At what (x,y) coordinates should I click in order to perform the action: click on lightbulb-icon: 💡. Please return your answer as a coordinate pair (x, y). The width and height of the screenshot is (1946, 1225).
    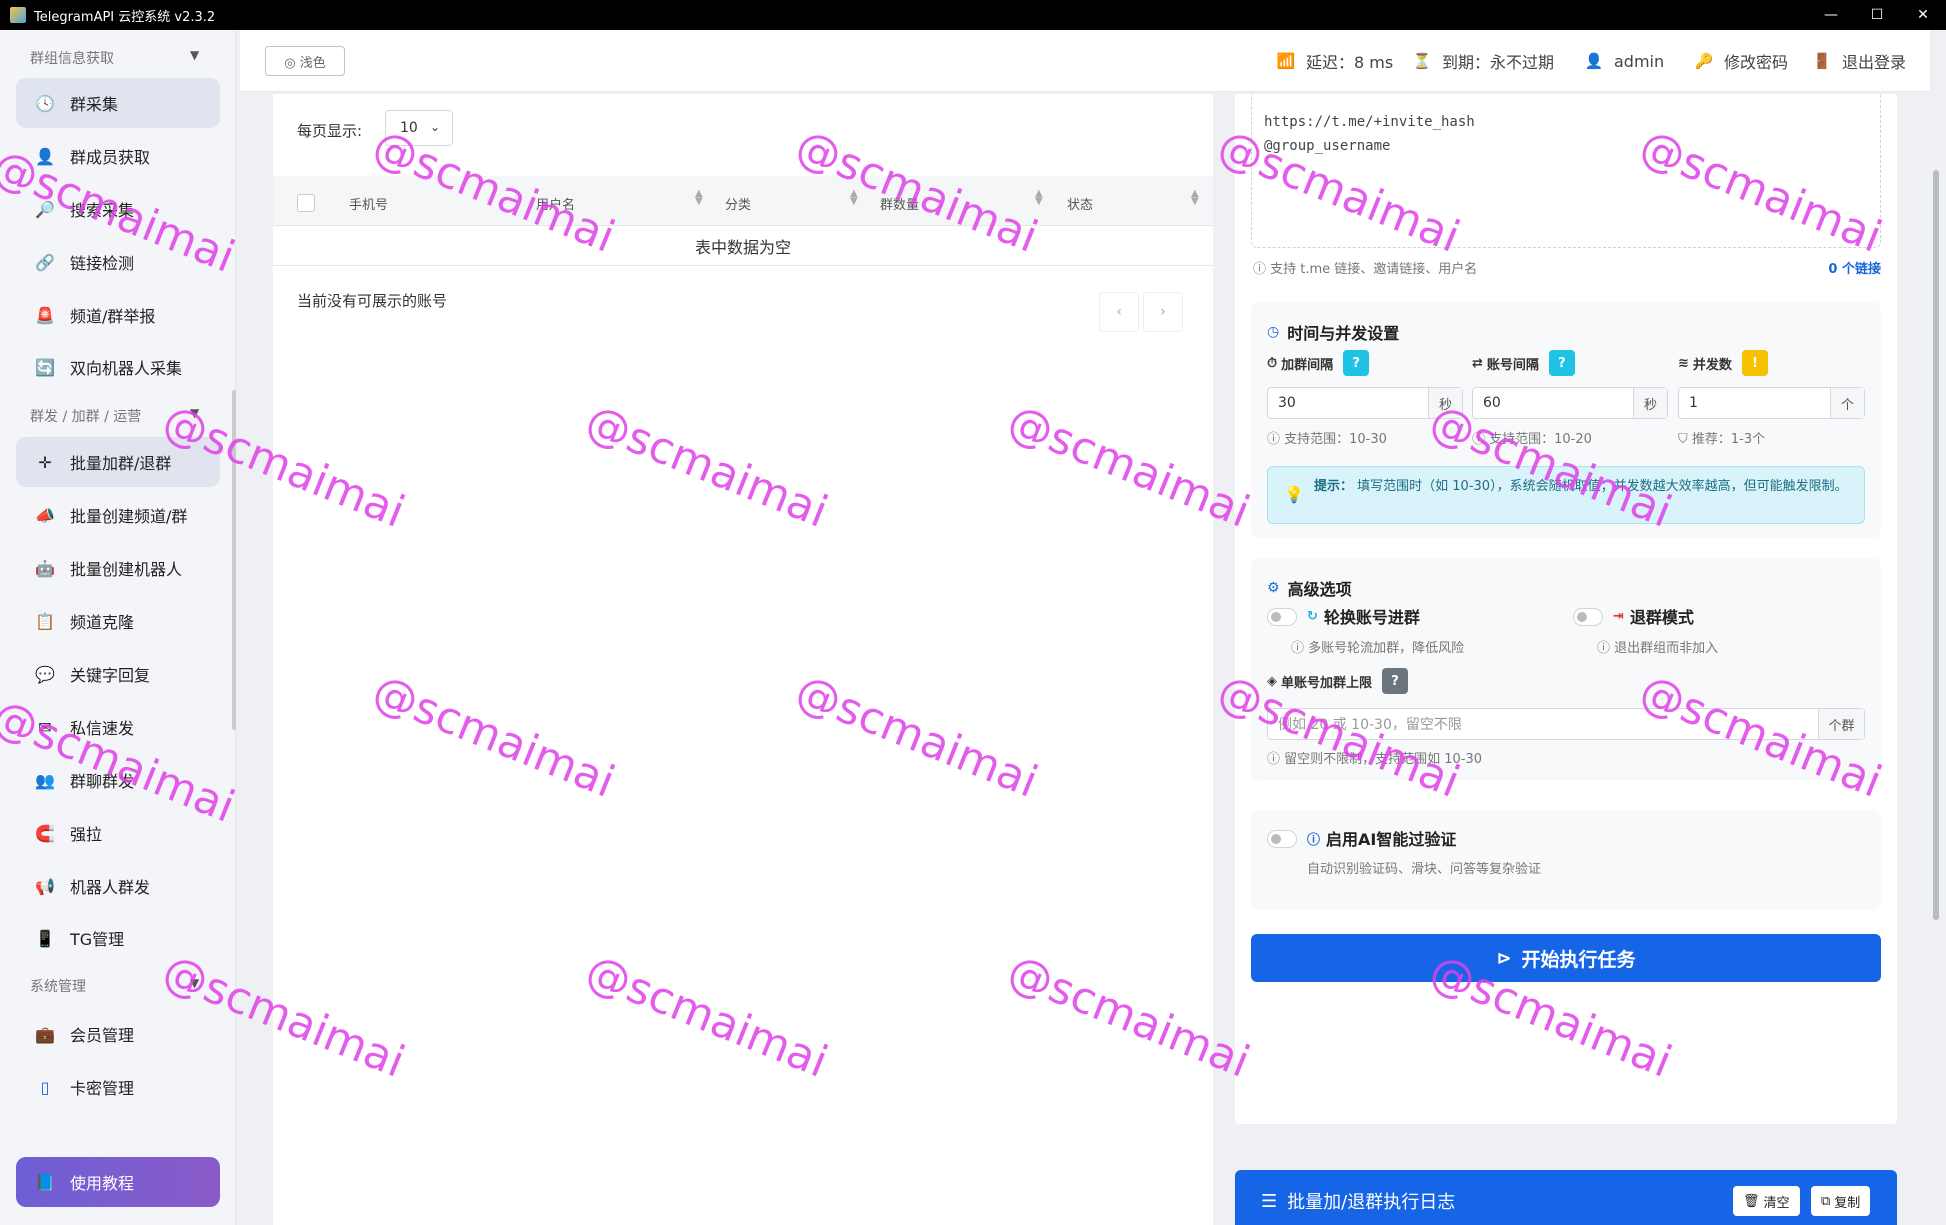
    Looking at the image, I should click on (1294, 494).